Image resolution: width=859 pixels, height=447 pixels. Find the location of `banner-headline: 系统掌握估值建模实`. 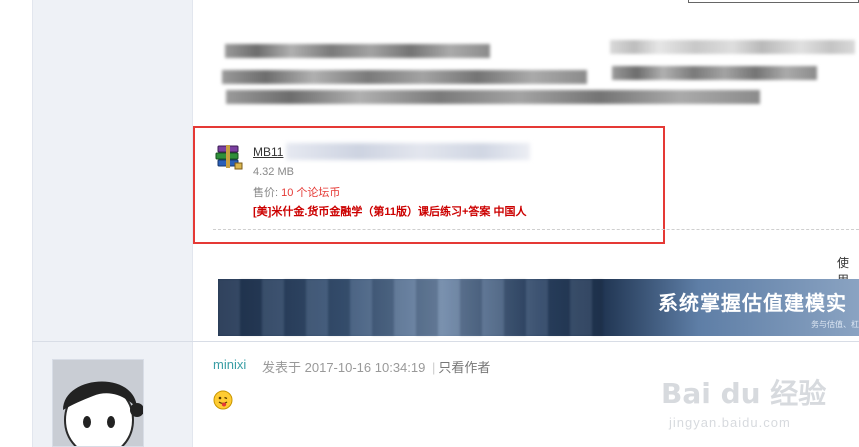

banner-headline: 系统掌握估值建模实 is located at coordinates (752, 303).